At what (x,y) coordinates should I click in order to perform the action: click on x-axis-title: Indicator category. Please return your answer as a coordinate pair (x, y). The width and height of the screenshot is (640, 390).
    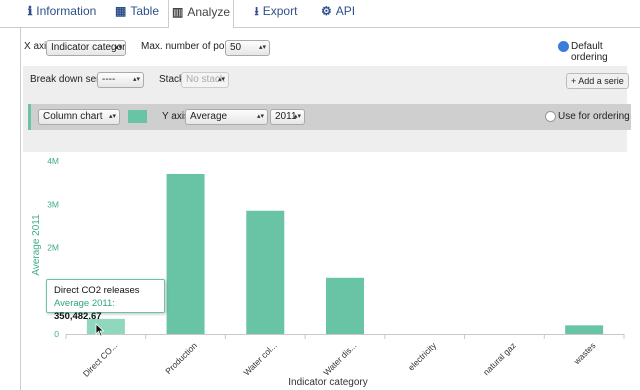
    Looking at the image, I should click on (328, 382).